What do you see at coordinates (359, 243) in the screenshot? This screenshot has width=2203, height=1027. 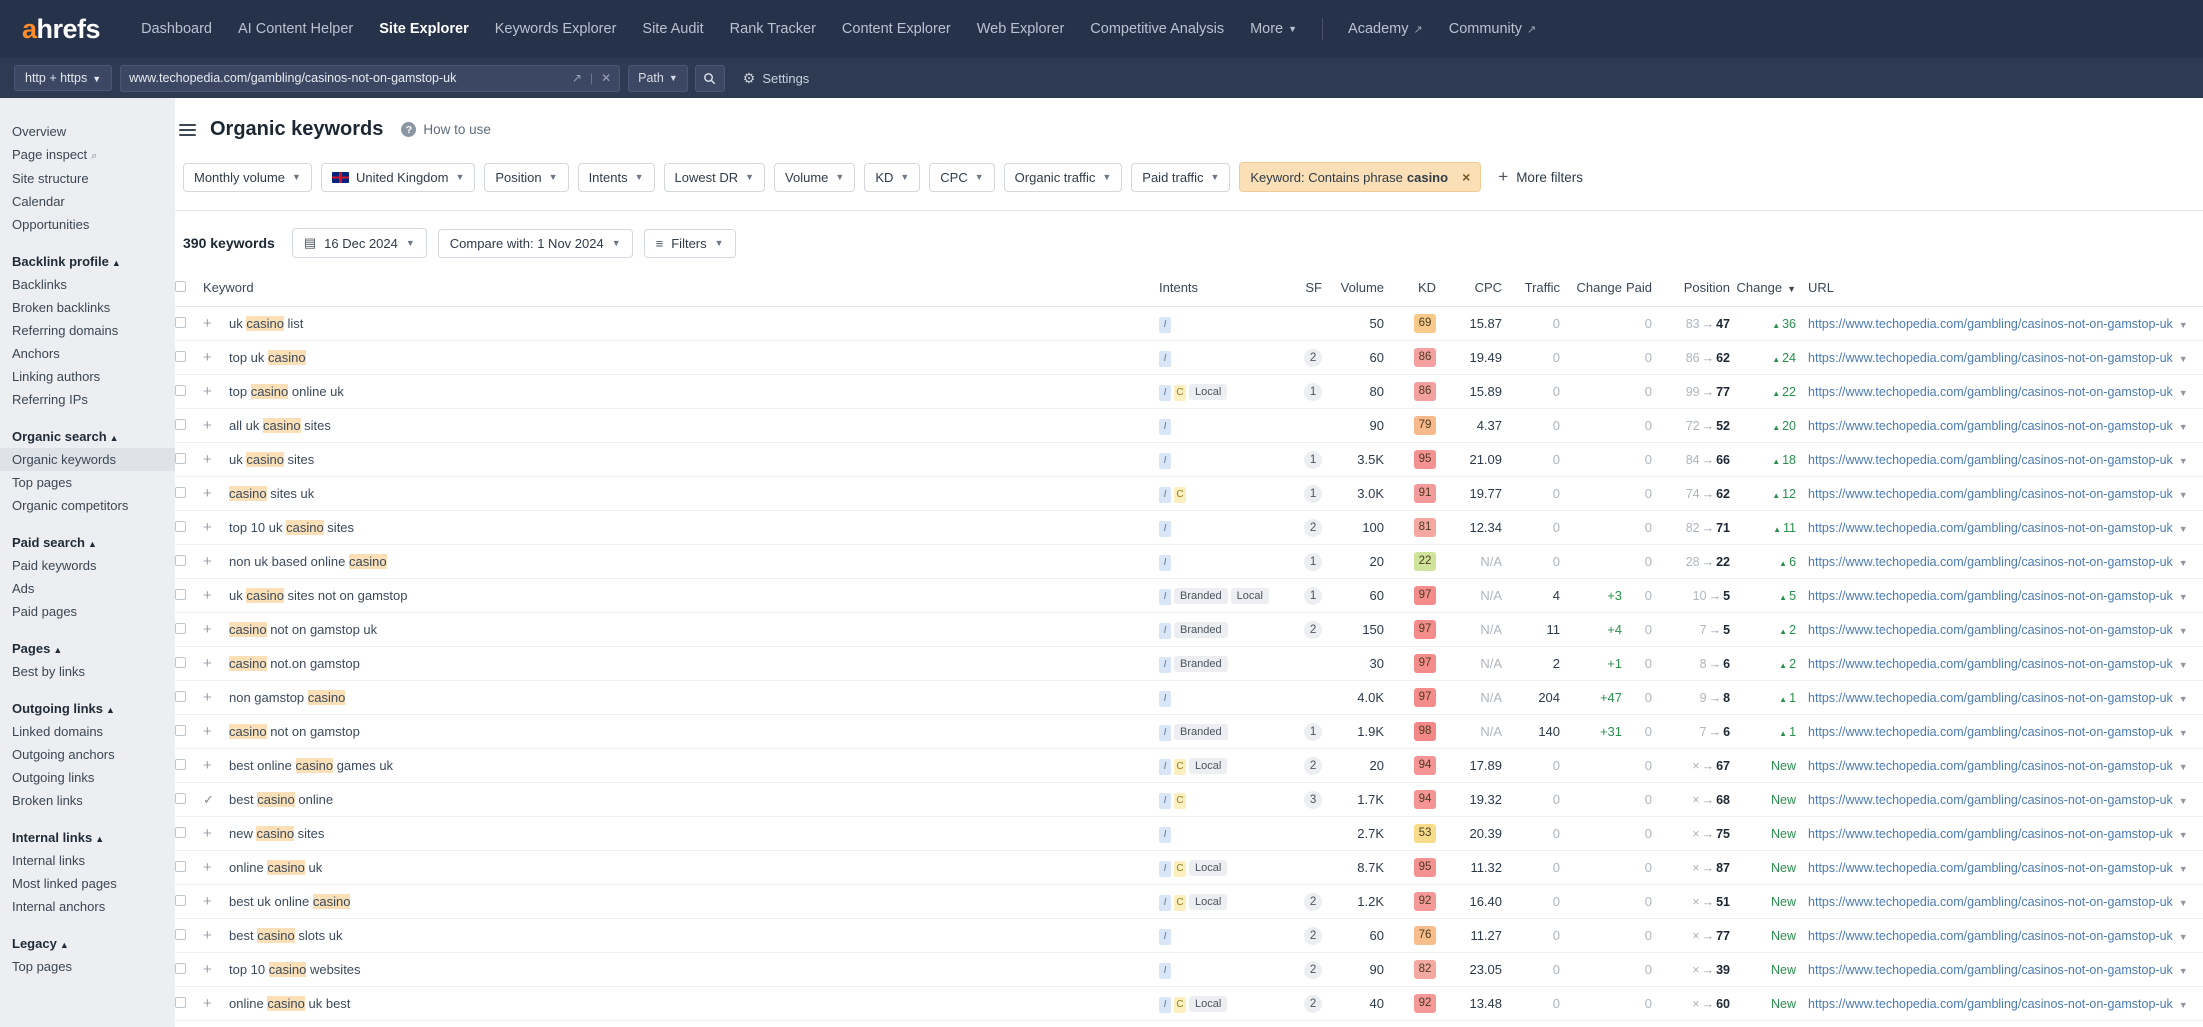 I see `date-picker: ▤ 16 Dec 2024 ▼` at bounding box center [359, 243].